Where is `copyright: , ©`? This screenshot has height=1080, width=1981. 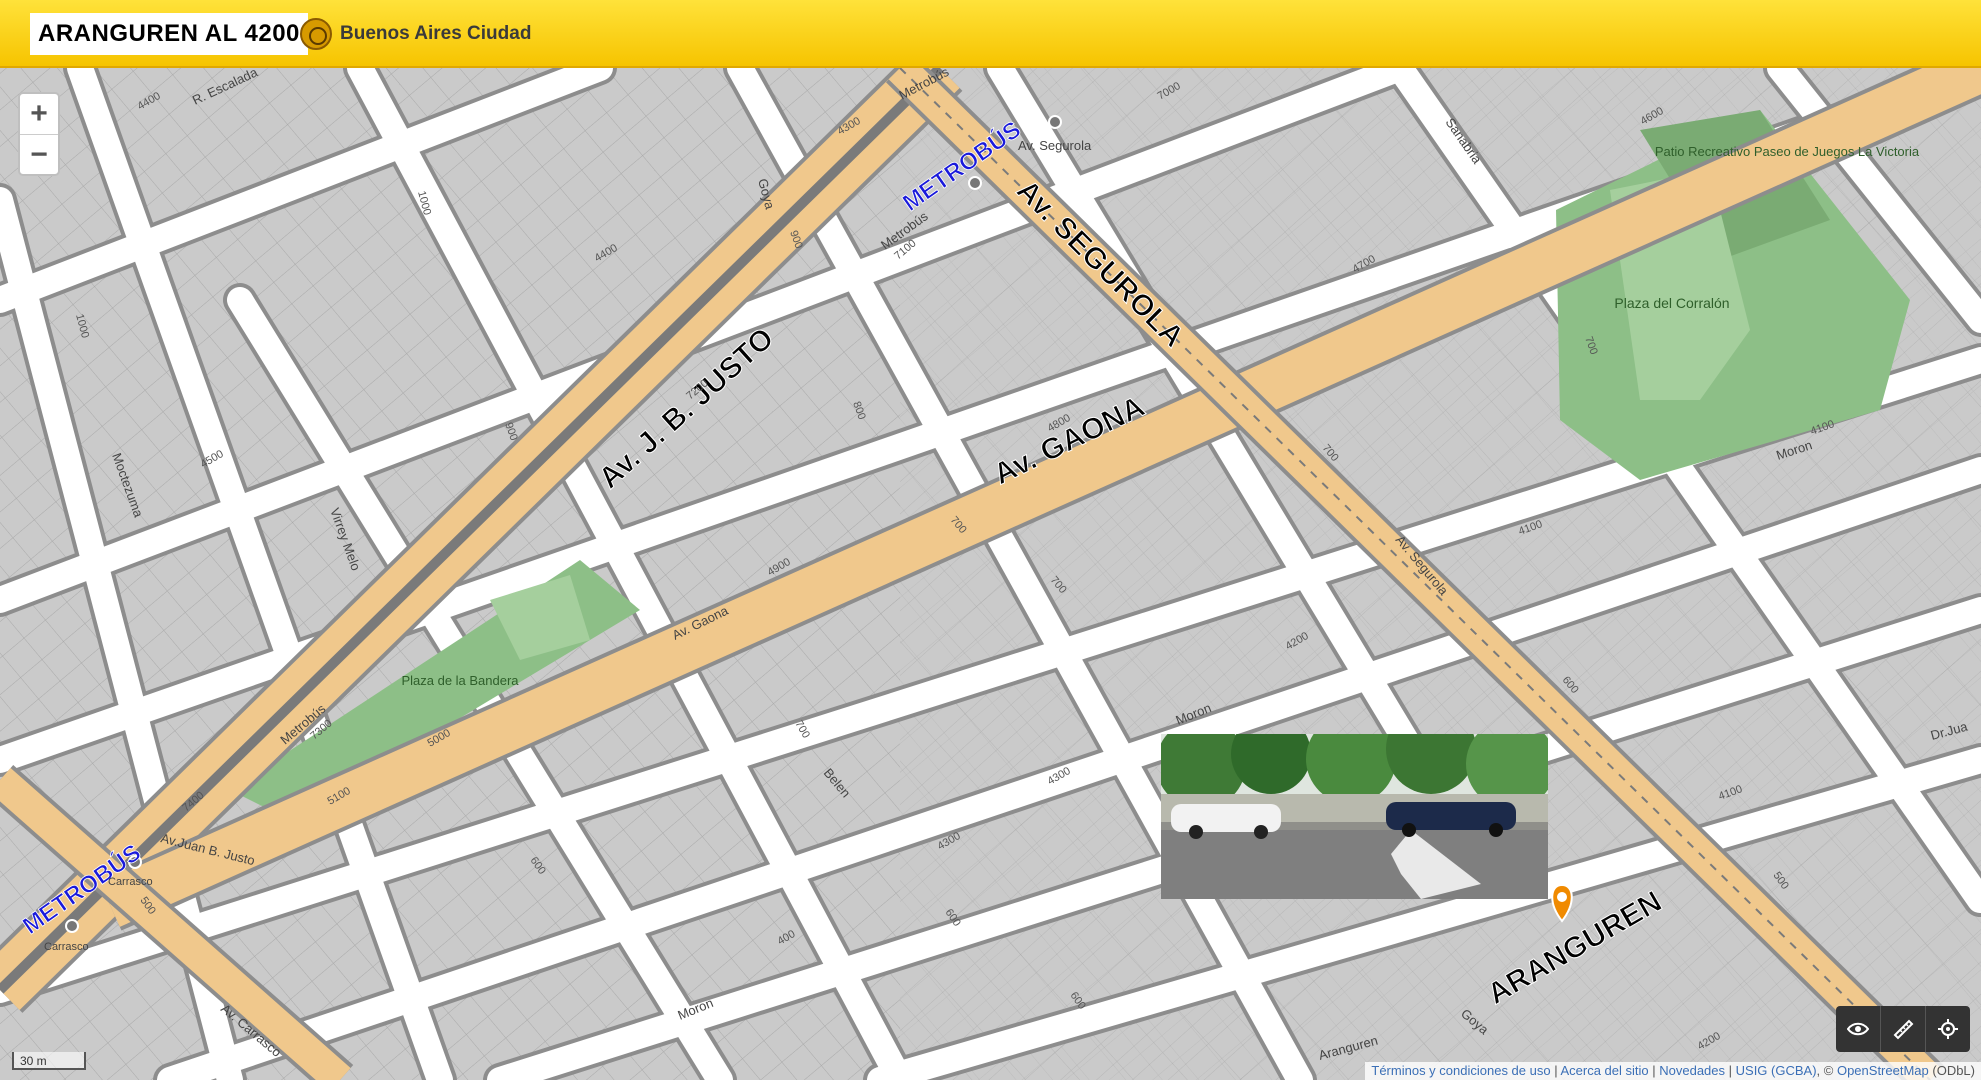
copyright: , © is located at coordinates (1826, 1070).